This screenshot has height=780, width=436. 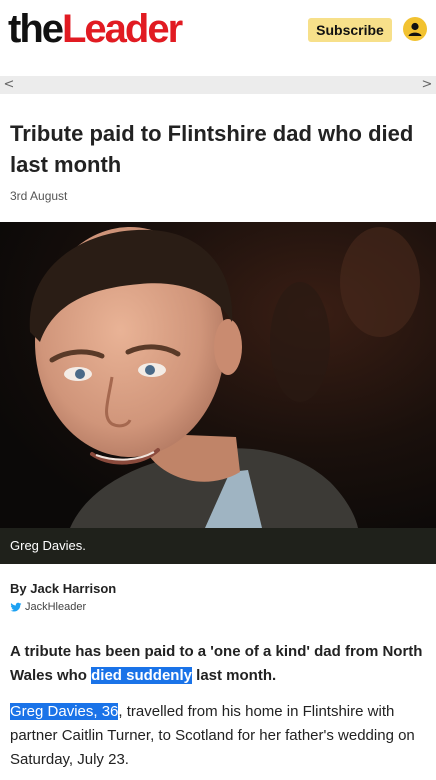 I want to click on logo-the-text: the, so click(x=36, y=29).